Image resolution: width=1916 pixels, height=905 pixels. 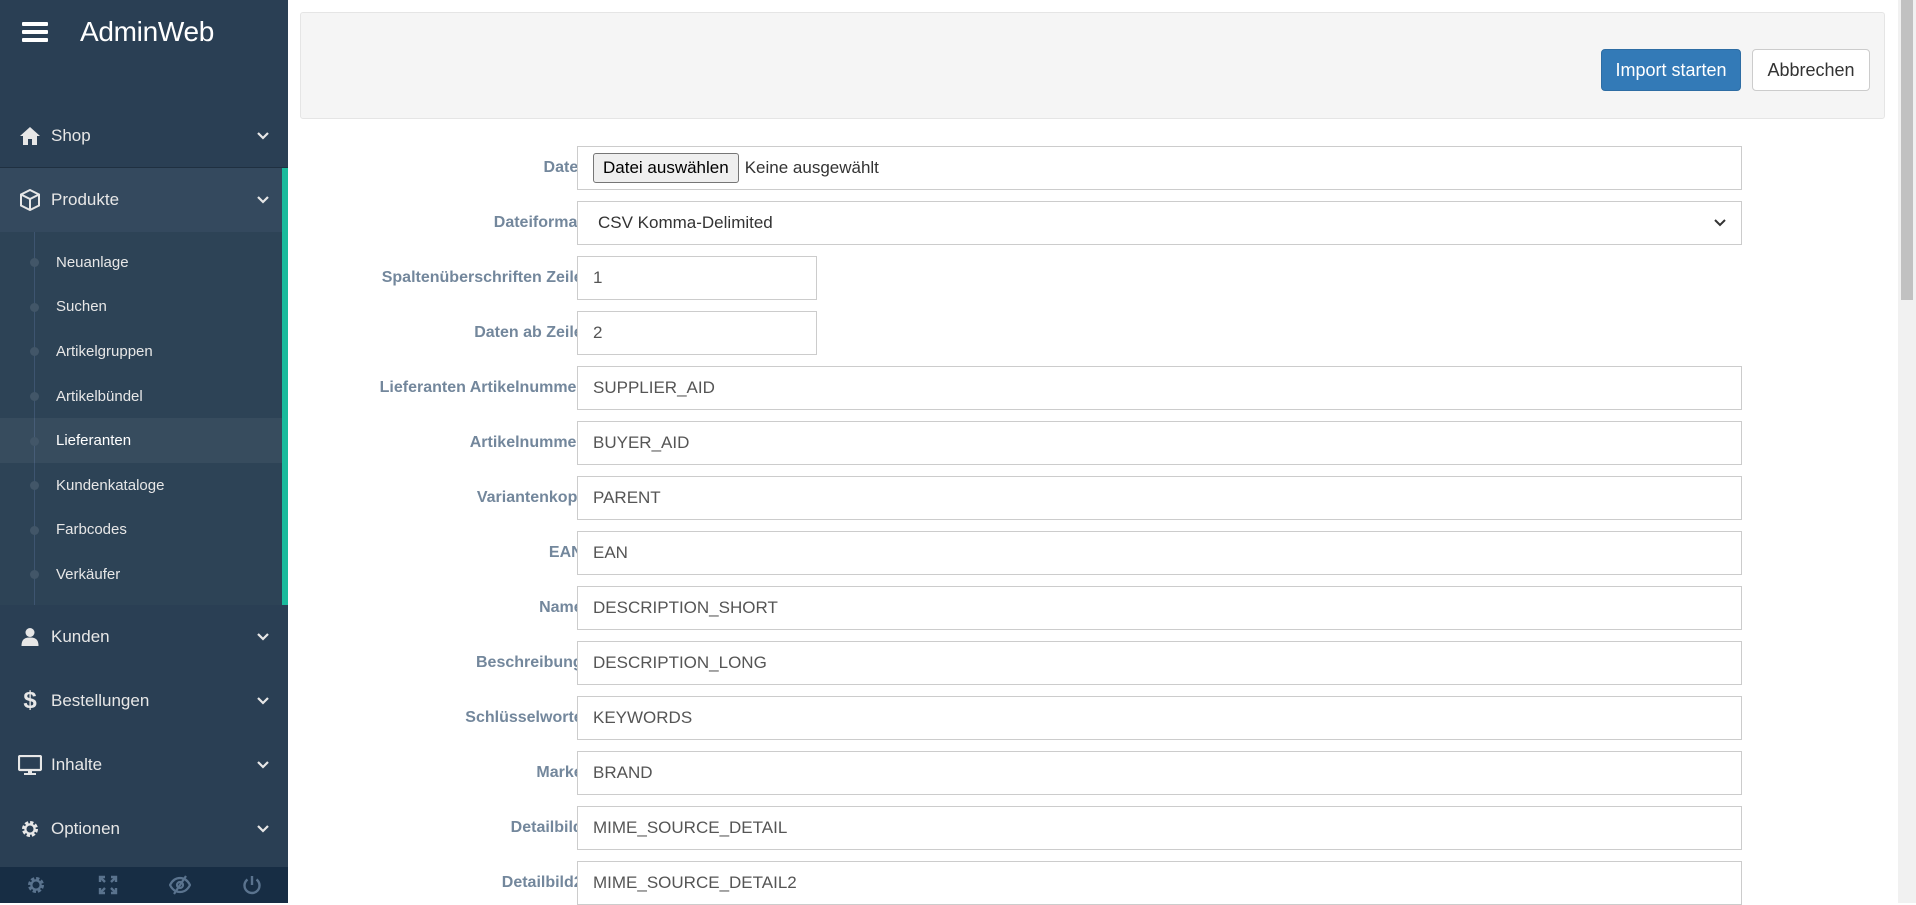 I want to click on eye-slash-icon, so click(x=180, y=885).